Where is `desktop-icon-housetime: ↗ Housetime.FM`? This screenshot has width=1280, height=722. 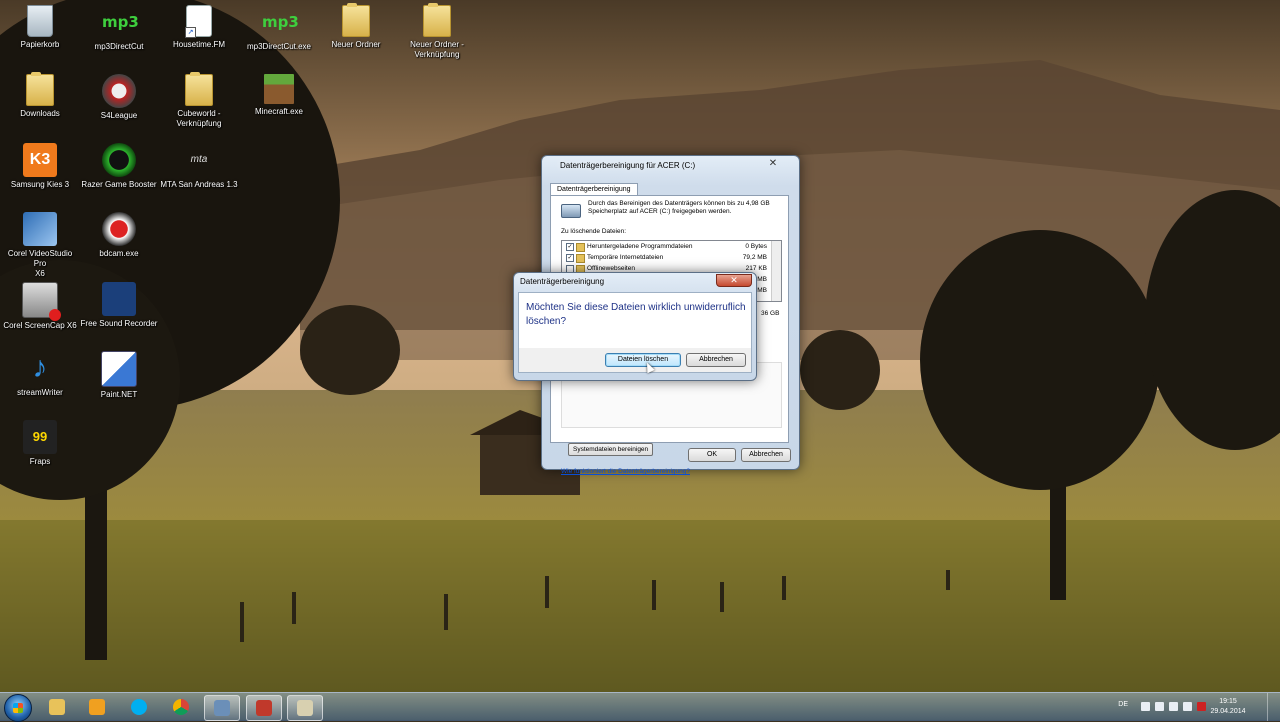
desktop-icon-housetime: ↗ Housetime.FM is located at coordinates (199, 27).